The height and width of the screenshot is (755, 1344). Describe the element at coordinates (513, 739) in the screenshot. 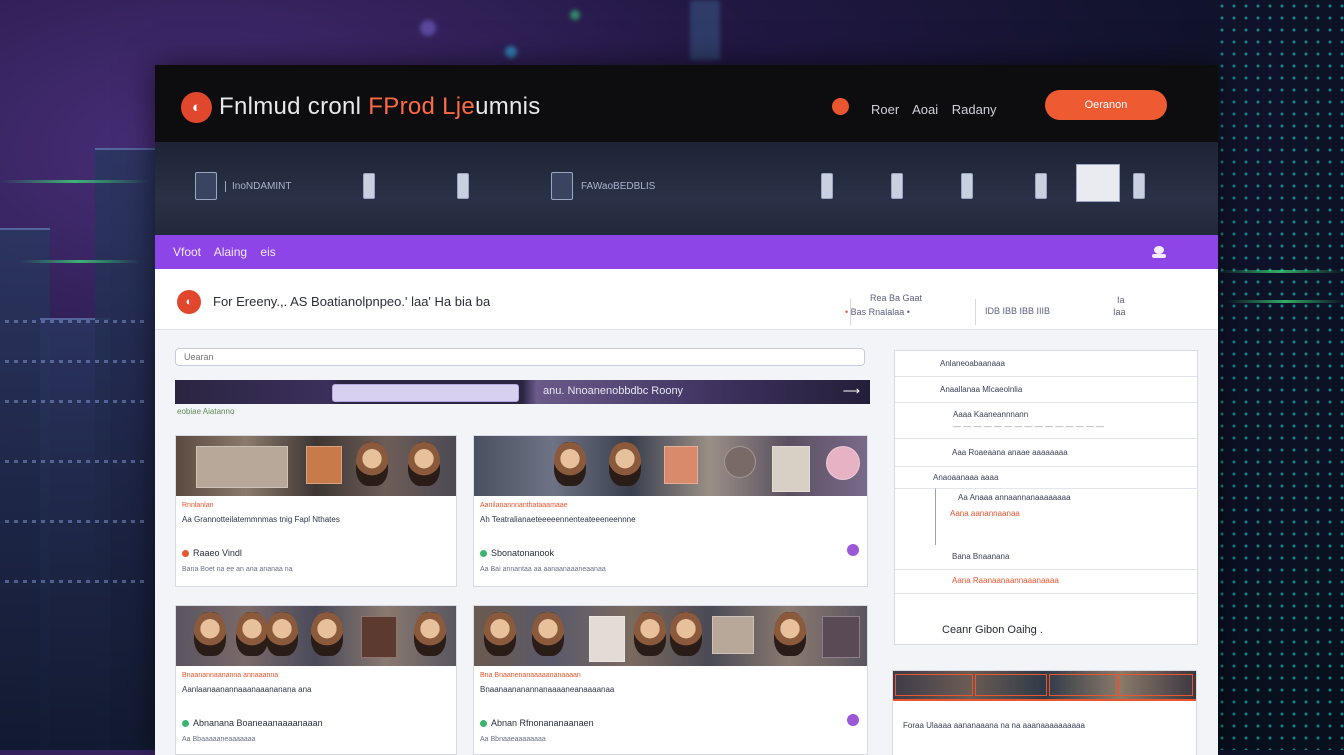

I see `card-footer: Aa Bbnaaeaaaaaaaa` at that location.